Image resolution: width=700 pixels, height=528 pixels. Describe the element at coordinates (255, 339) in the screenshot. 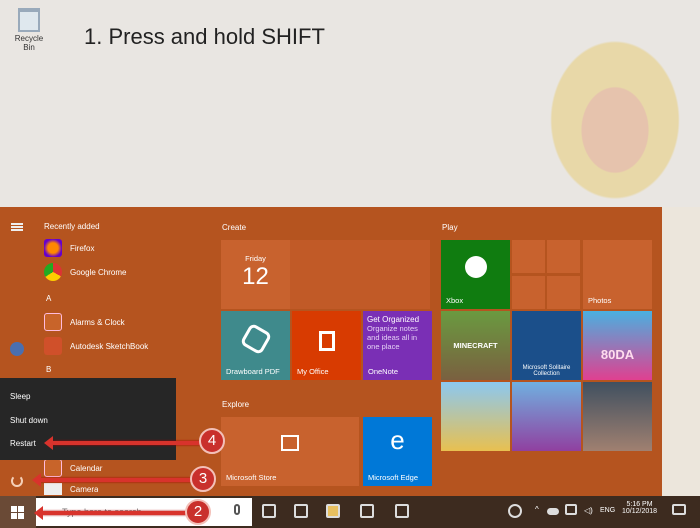

I see `drawboard-icon` at that location.